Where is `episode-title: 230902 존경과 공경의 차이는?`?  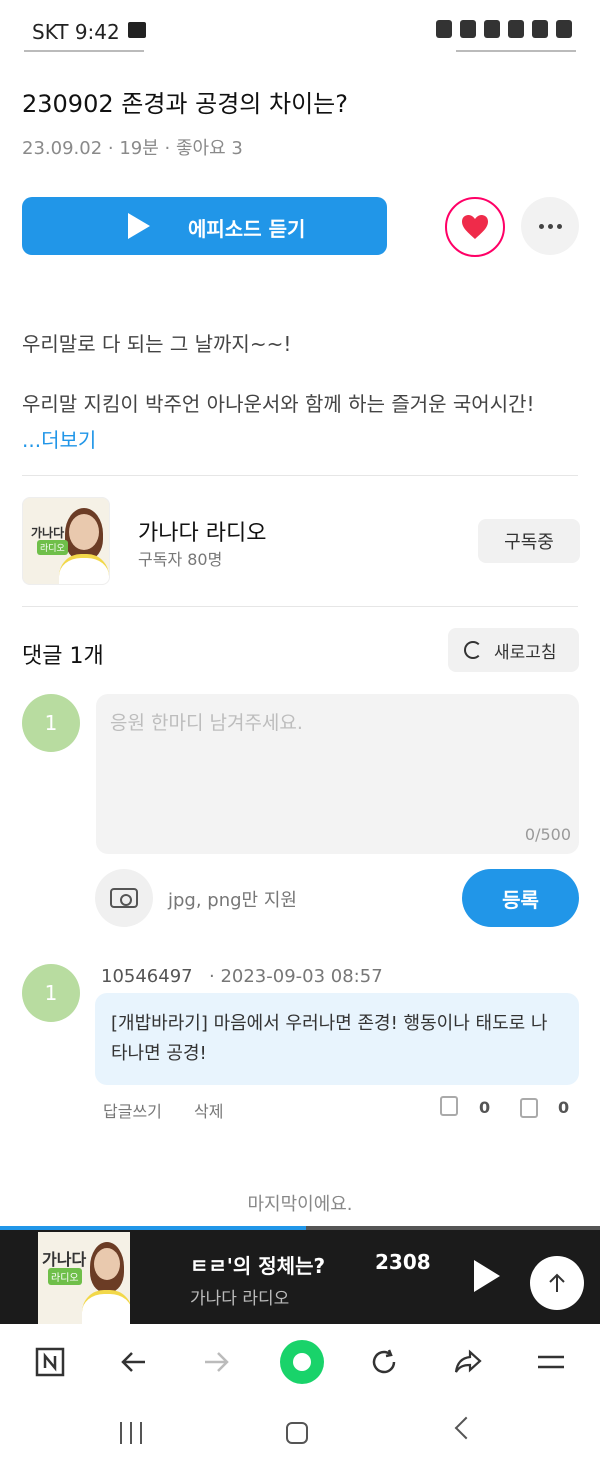
episode-title: 230902 존경과 공경의 차이는? is located at coordinates (185, 104).